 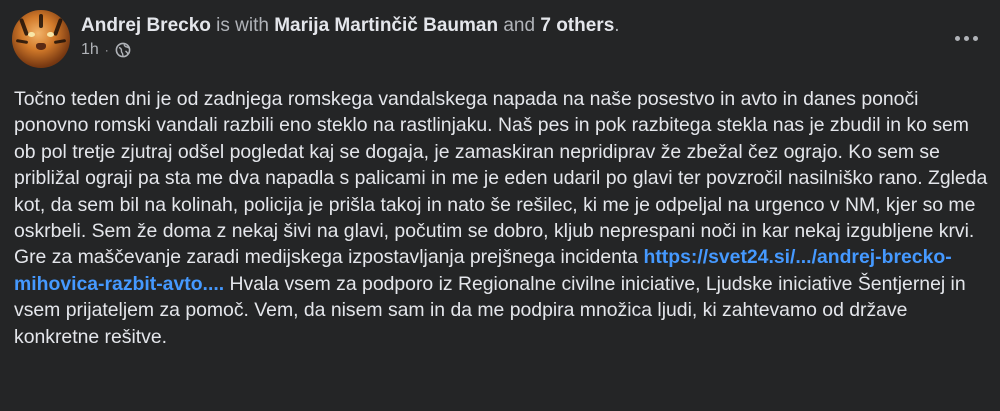 I want to click on globe-icon, so click(x=123, y=50).